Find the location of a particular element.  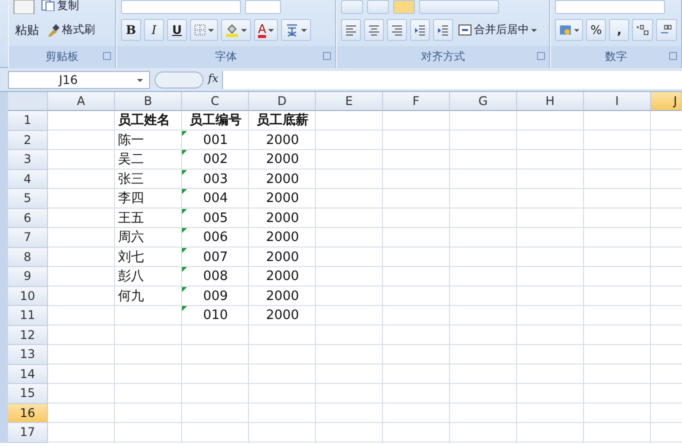

row-header: 2 is located at coordinates (28, 140).